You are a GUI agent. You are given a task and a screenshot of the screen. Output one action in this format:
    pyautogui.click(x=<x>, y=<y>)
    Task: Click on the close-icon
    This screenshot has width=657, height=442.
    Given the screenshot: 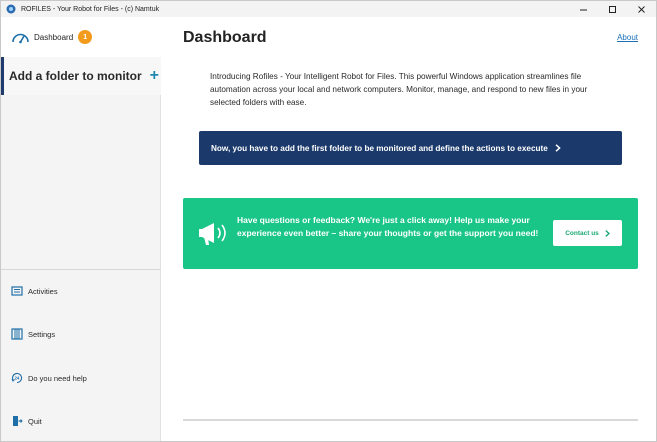 What is the action you would take?
    pyautogui.click(x=641, y=9)
    